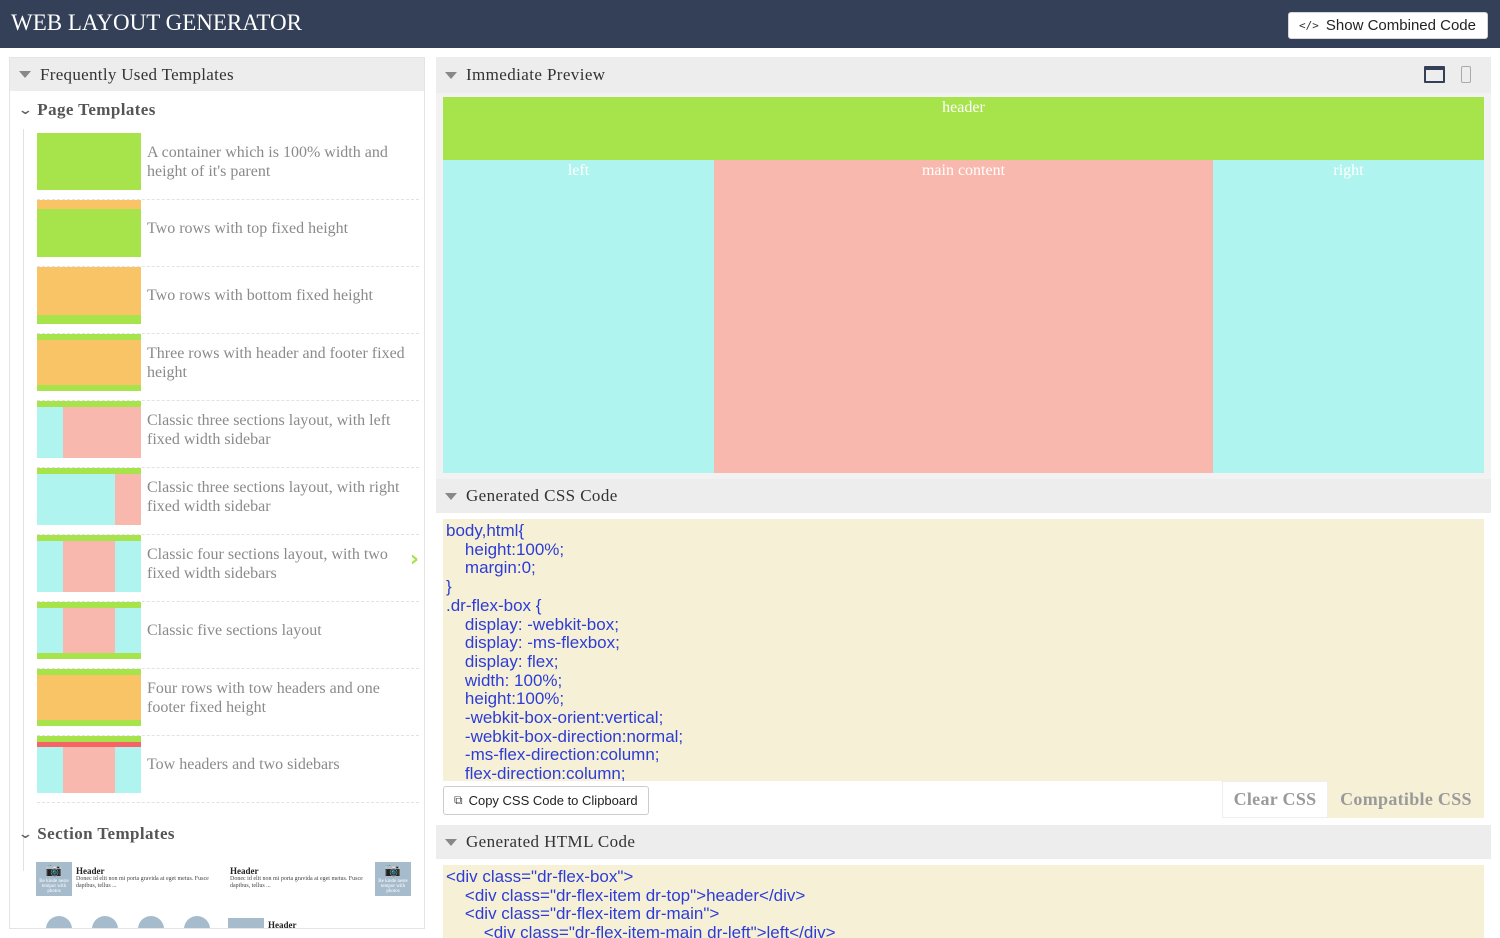 Image resolution: width=1500 pixels, height=938 pixels. What do you see at coordinates (243, 764) in the screenshot?
I see `template-label: Tow headers and two sidebars` at bounding box center [243, 764].